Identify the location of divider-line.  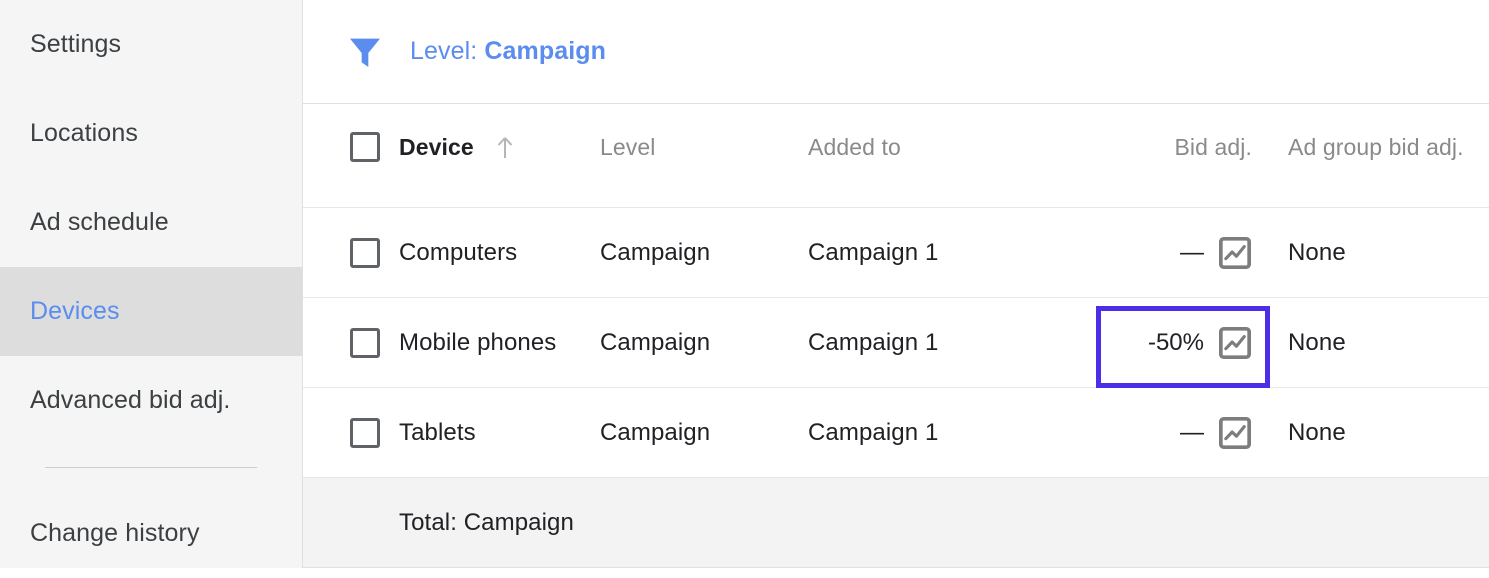
(151, 467).